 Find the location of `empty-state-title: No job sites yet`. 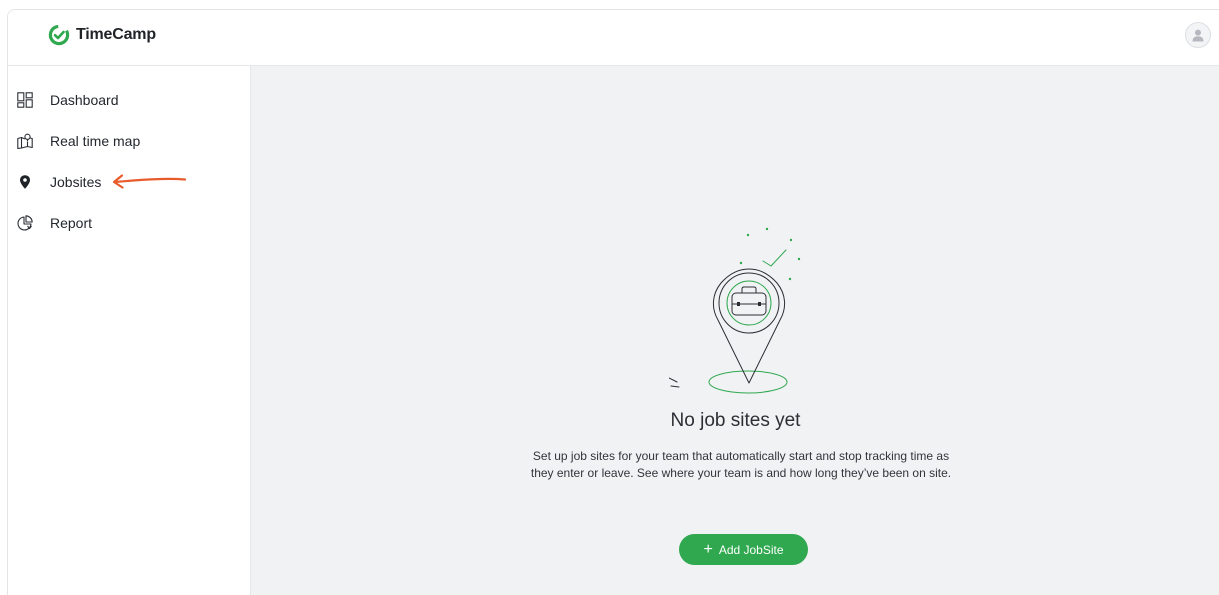

empty-state-title: No job sites yet is located at coordinates (735, 420).